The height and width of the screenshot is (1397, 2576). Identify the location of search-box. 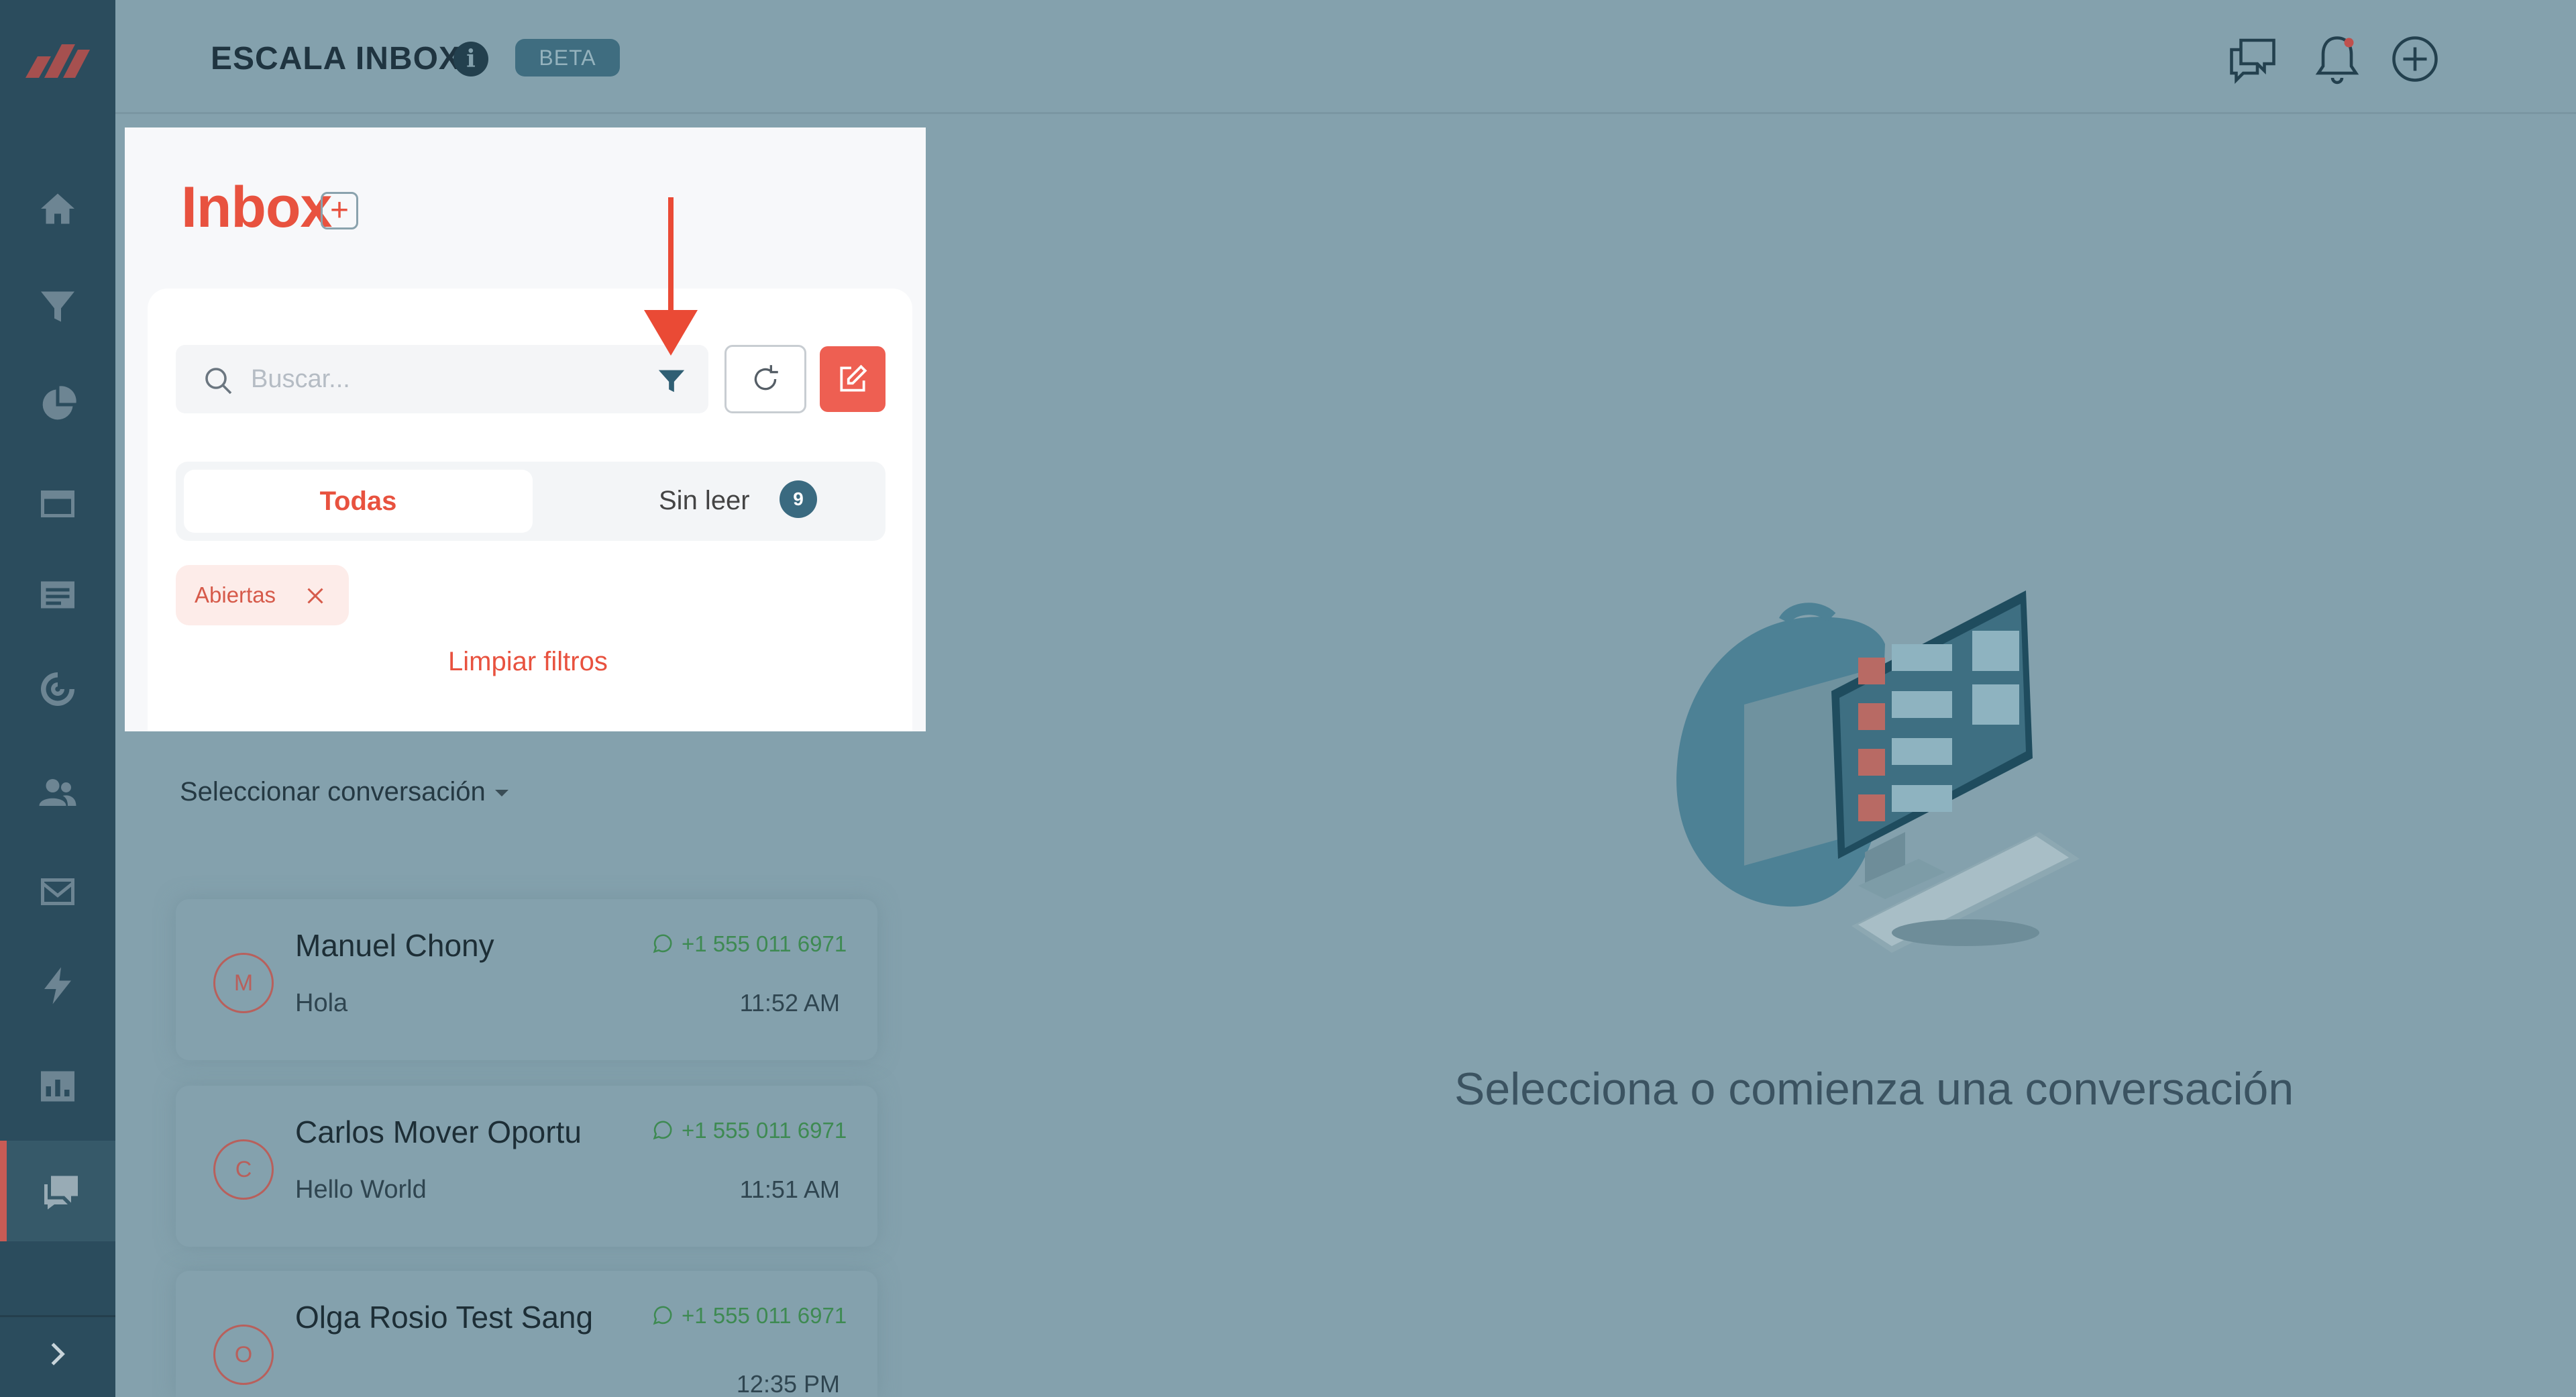
(442, 379).